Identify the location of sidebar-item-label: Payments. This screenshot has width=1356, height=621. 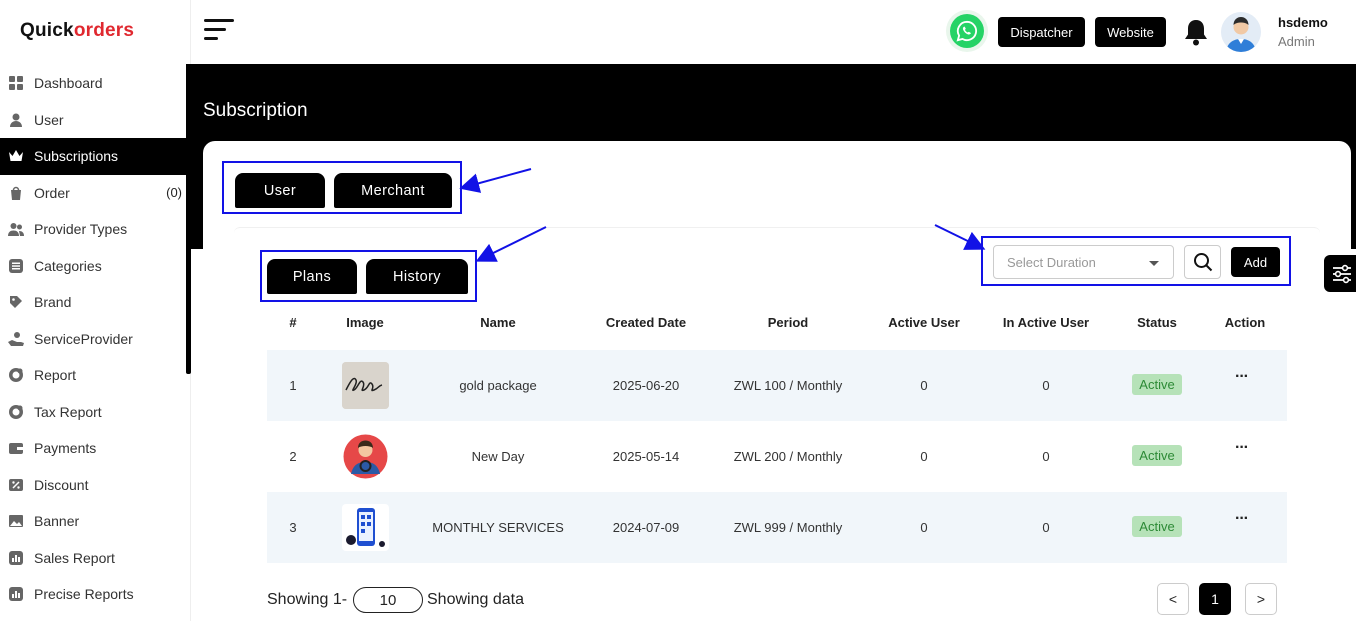
(65, 448).